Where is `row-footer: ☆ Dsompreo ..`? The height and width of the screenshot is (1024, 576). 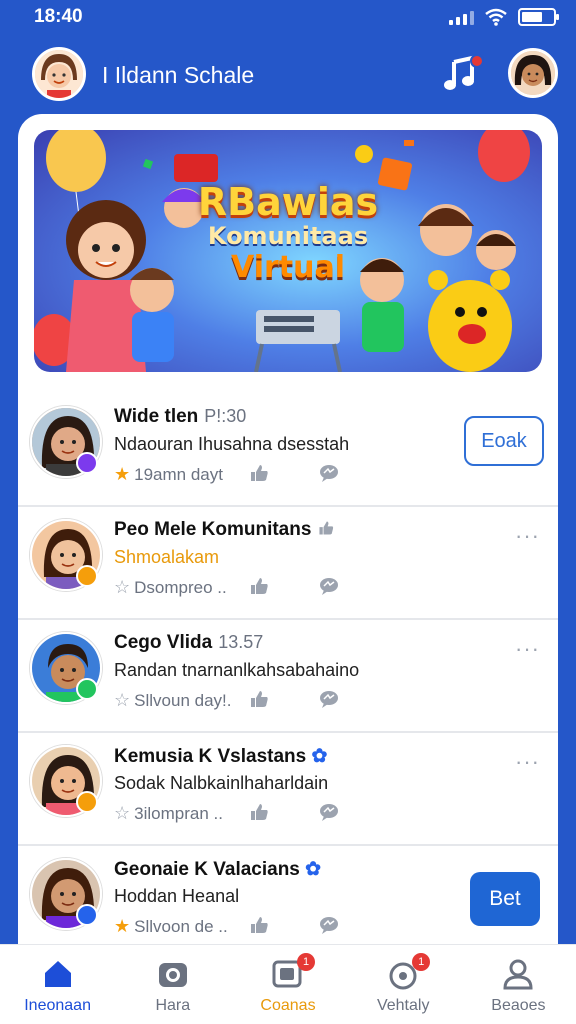 row-footer: ☆ Dsompreo .. is located at coordinates (170, 587).